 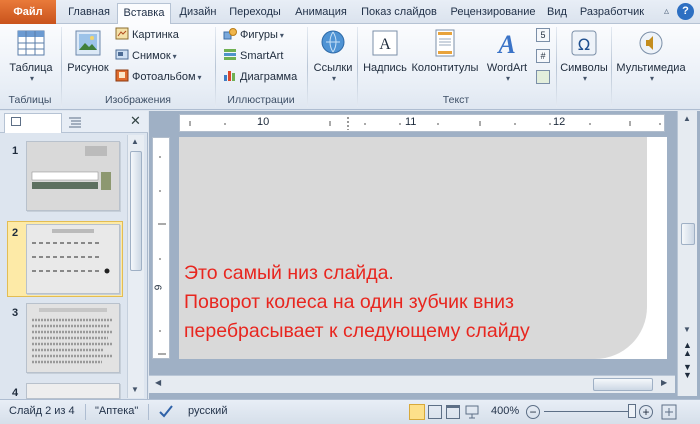 I want to click on picture-button: Рисунок, so click(x=88, y=51).